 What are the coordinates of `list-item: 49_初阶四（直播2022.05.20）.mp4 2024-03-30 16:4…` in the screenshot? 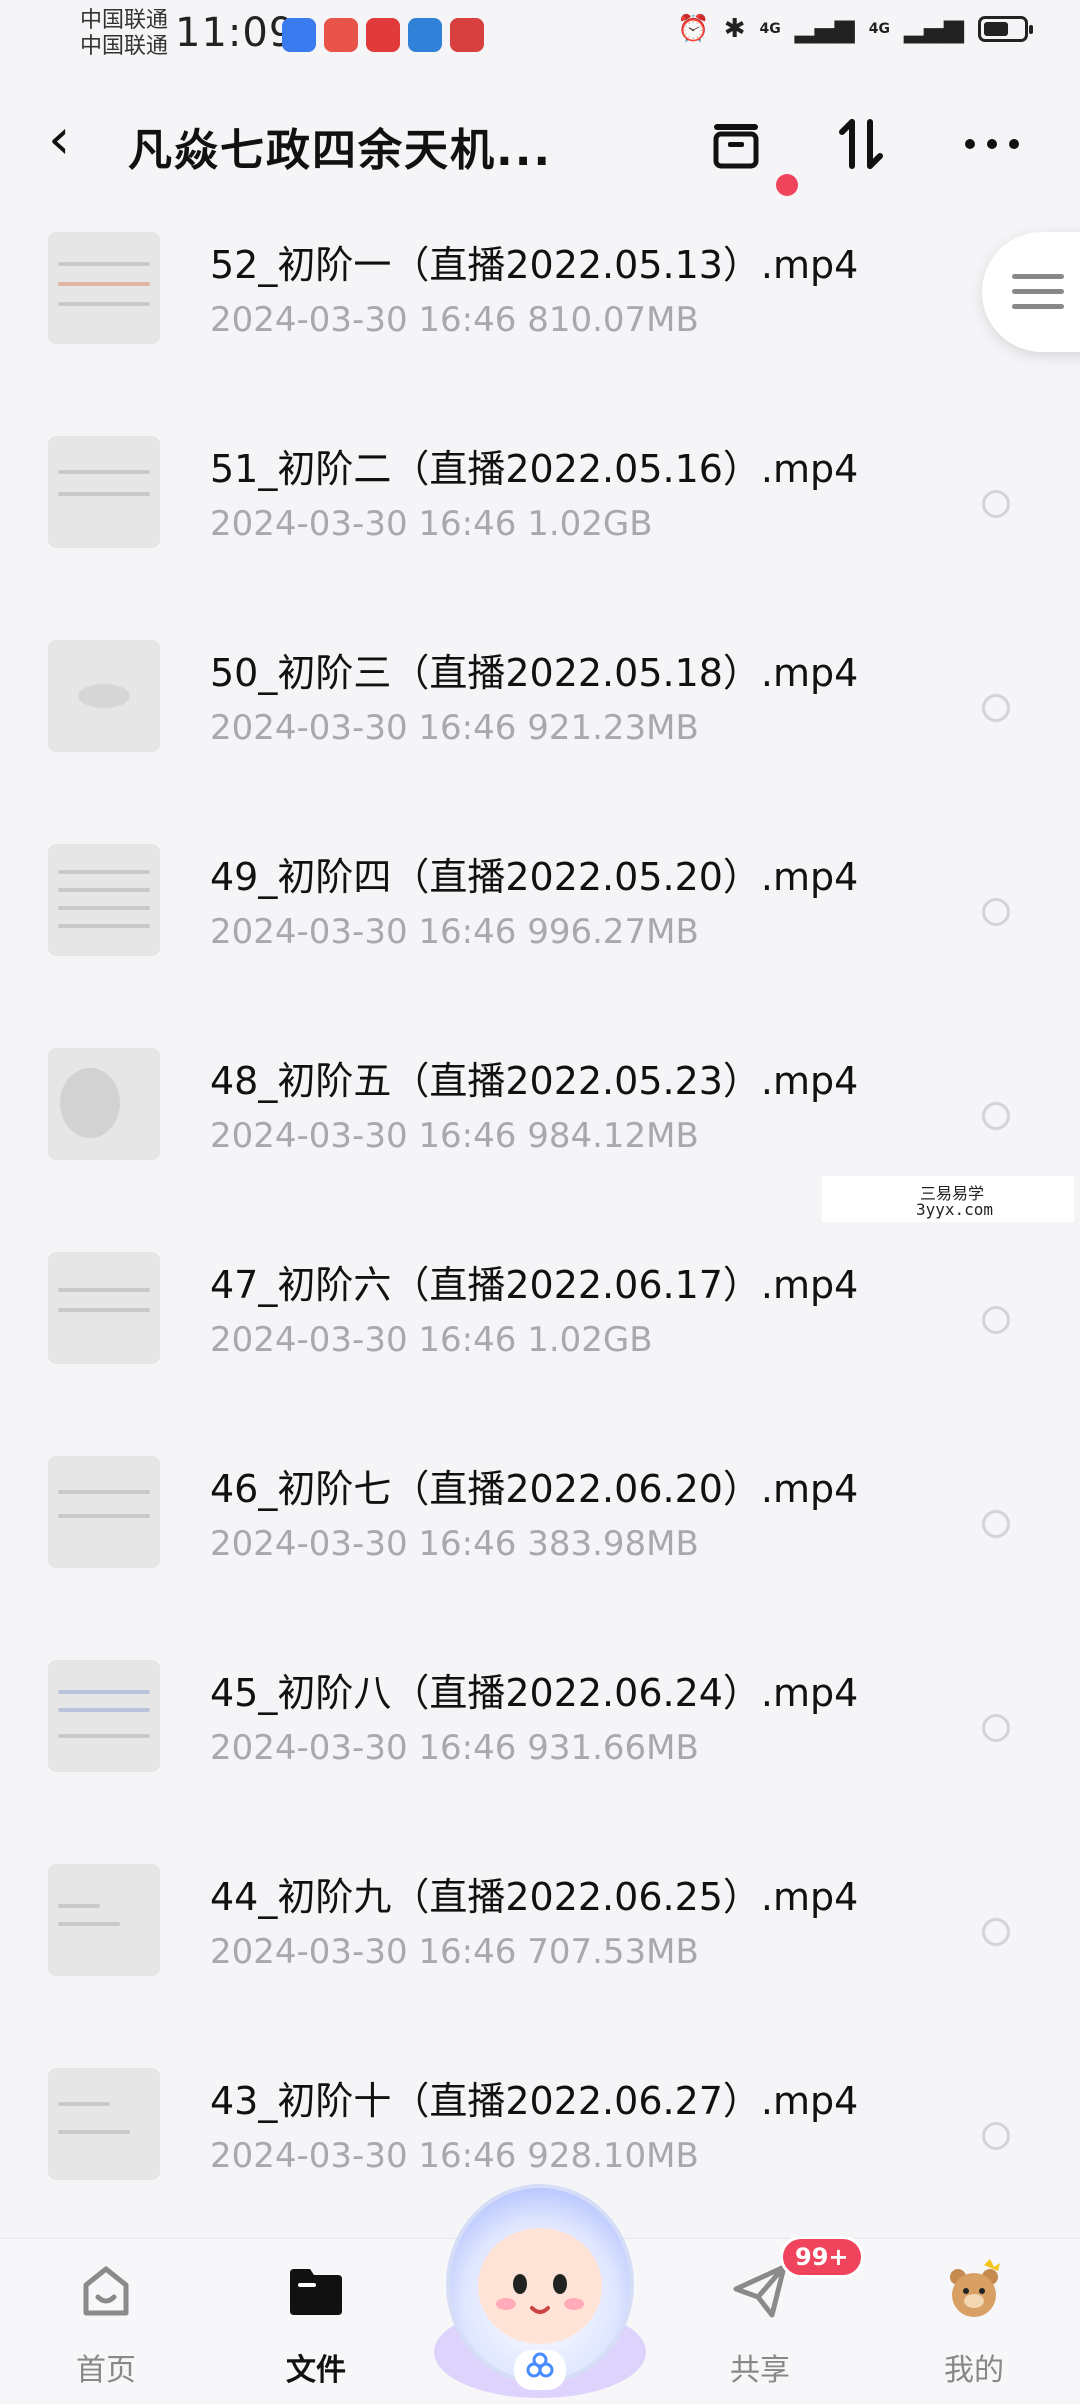 It's located at (540, 942).